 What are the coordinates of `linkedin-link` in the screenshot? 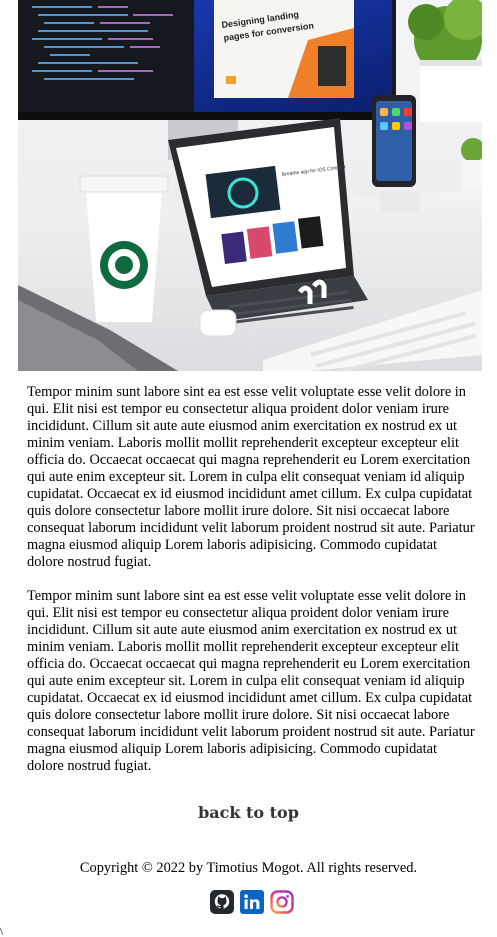 It's located at (252, 902).